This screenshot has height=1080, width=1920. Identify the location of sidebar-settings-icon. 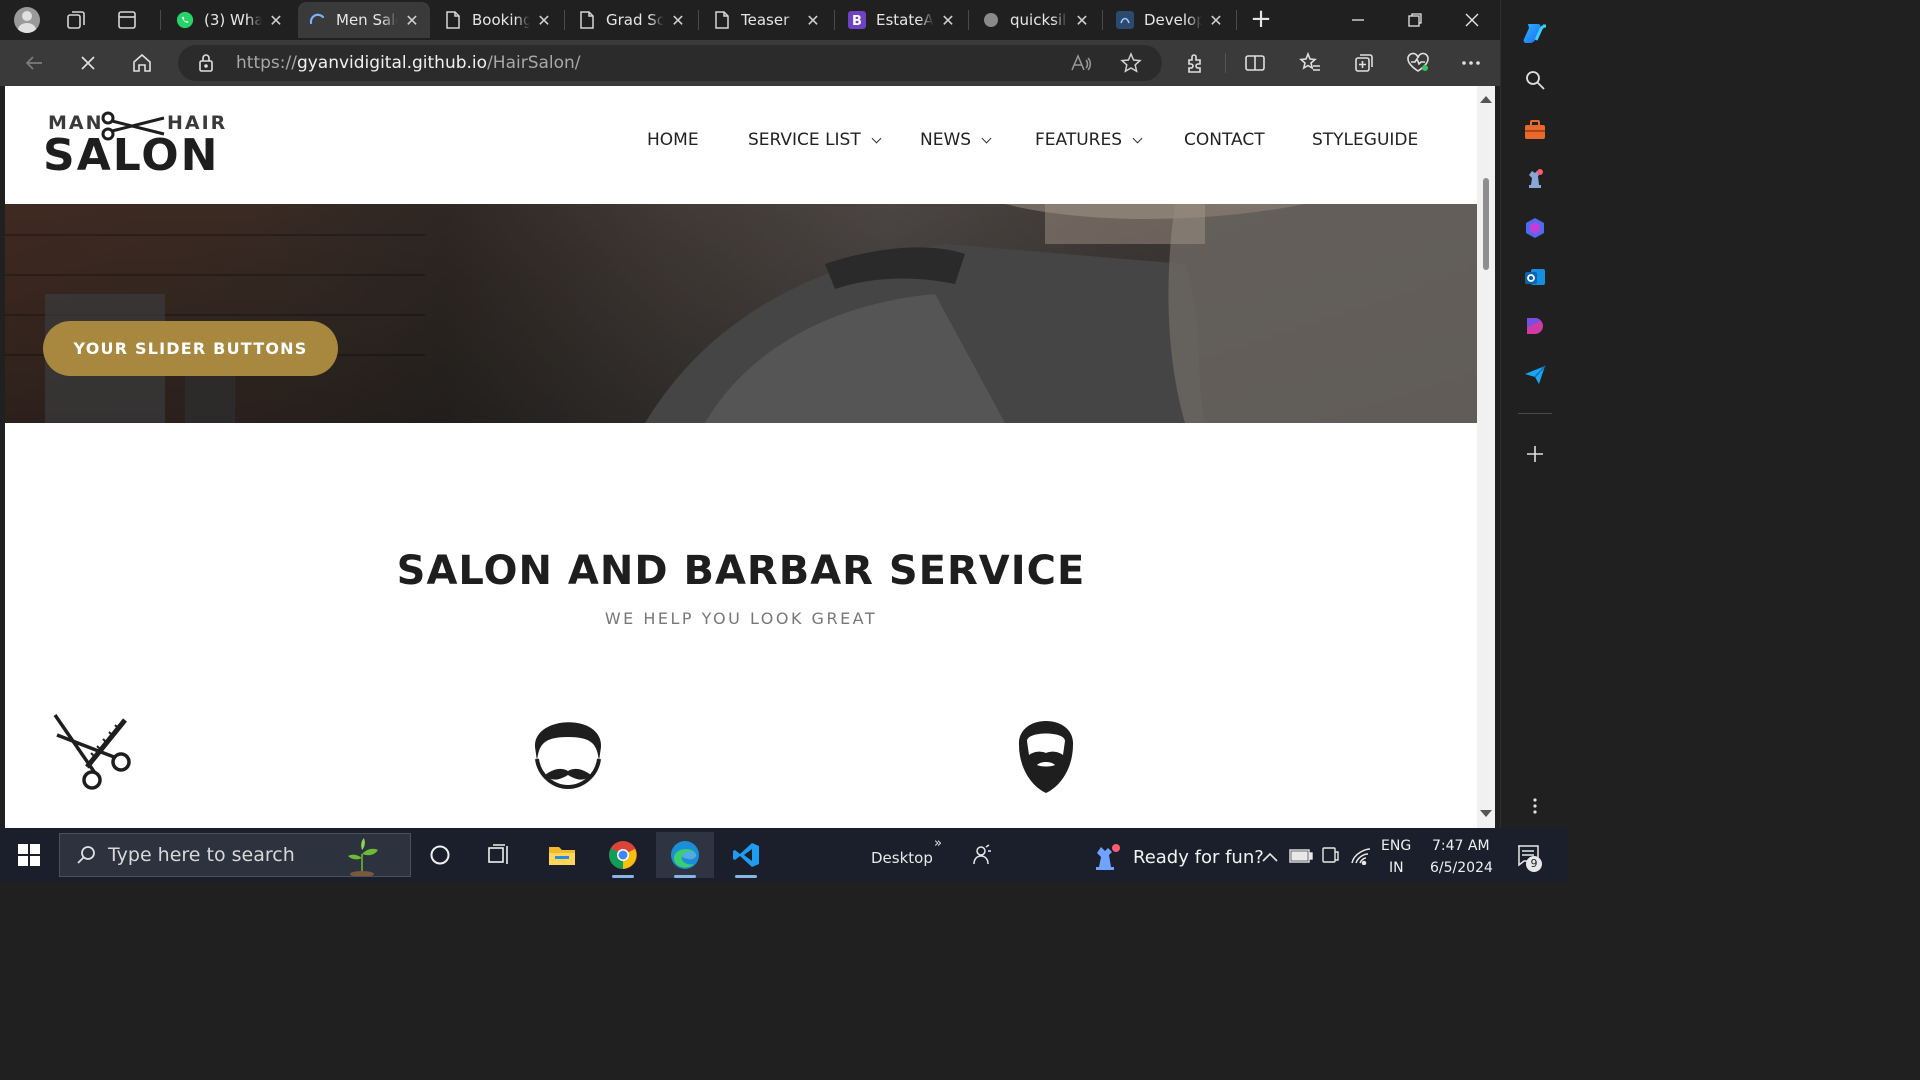
(1535, 806).